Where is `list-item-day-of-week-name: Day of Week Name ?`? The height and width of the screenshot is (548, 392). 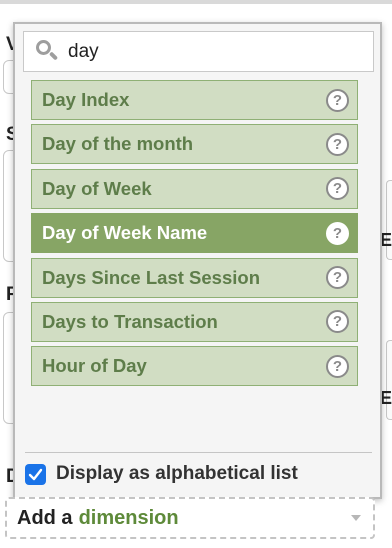
list-item-day-of-week-name: Day of Week Name ? is located at coordinates (194, 233).